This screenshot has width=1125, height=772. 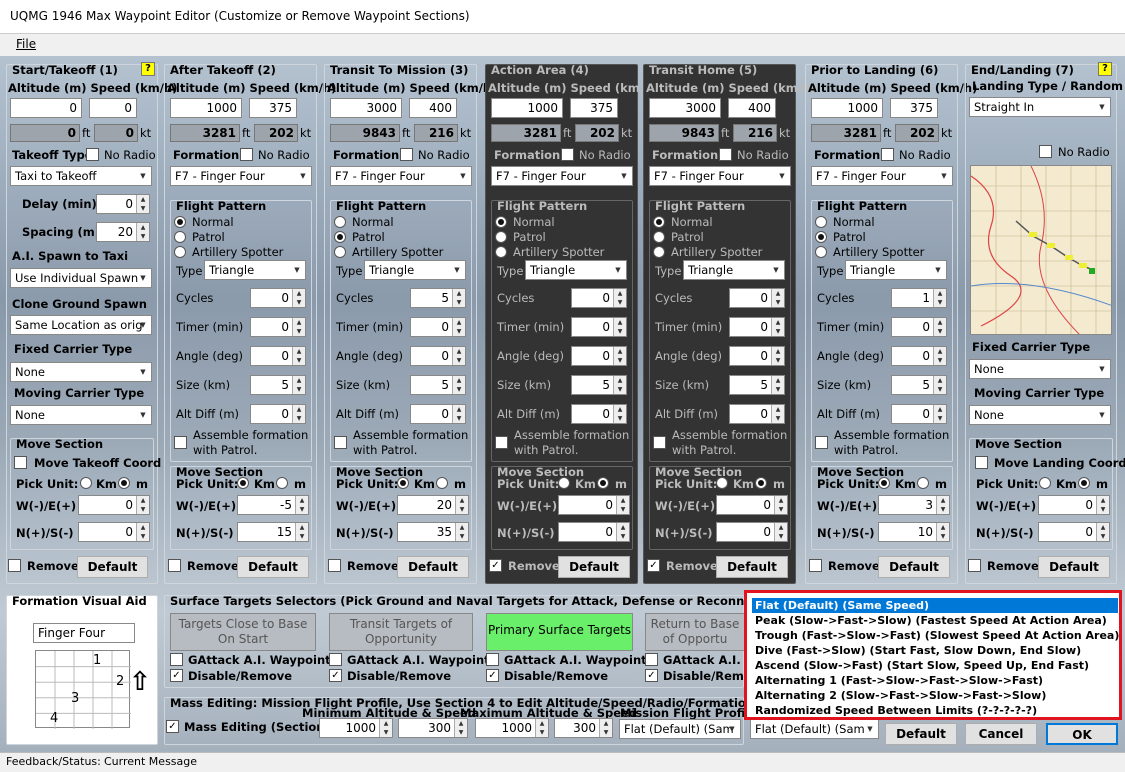 I want to click on section-altitude-input: 3000, so click(x=685, y=108).